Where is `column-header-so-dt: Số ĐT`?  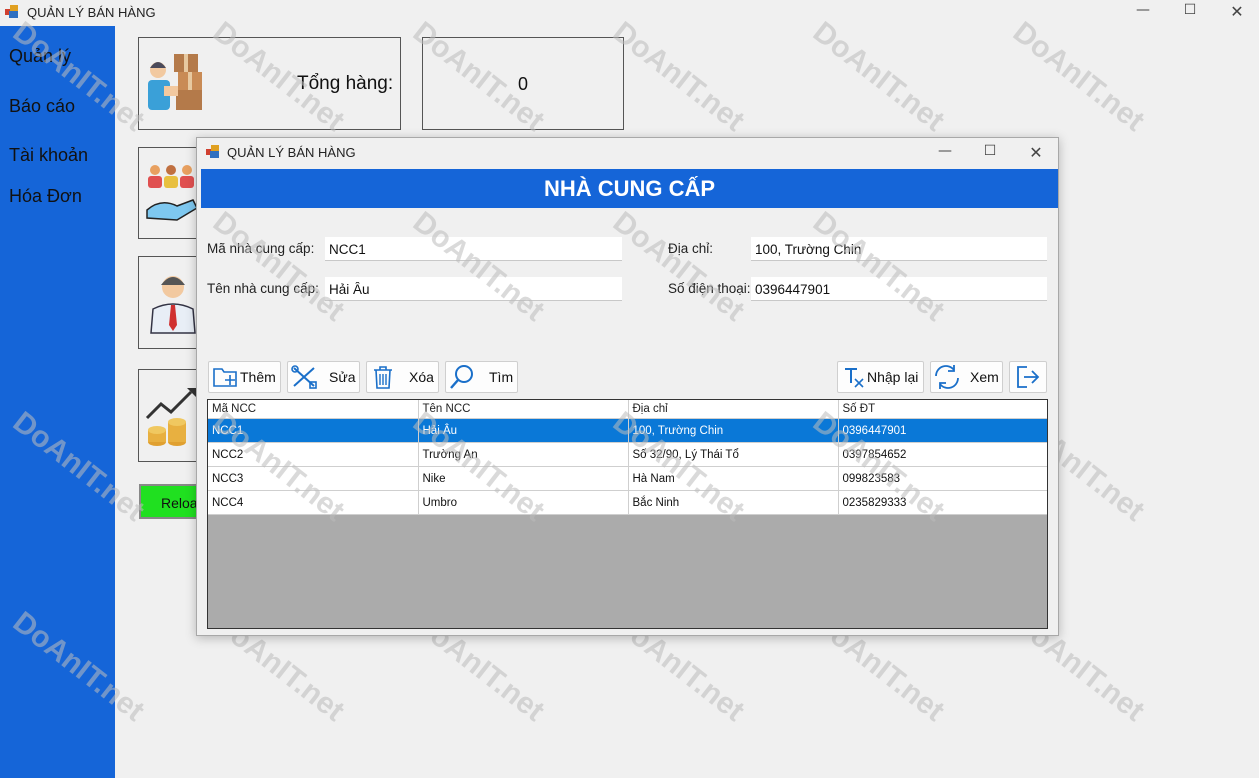 column-header-so-dt: Số ĐT is located at coordinates (942, 409).